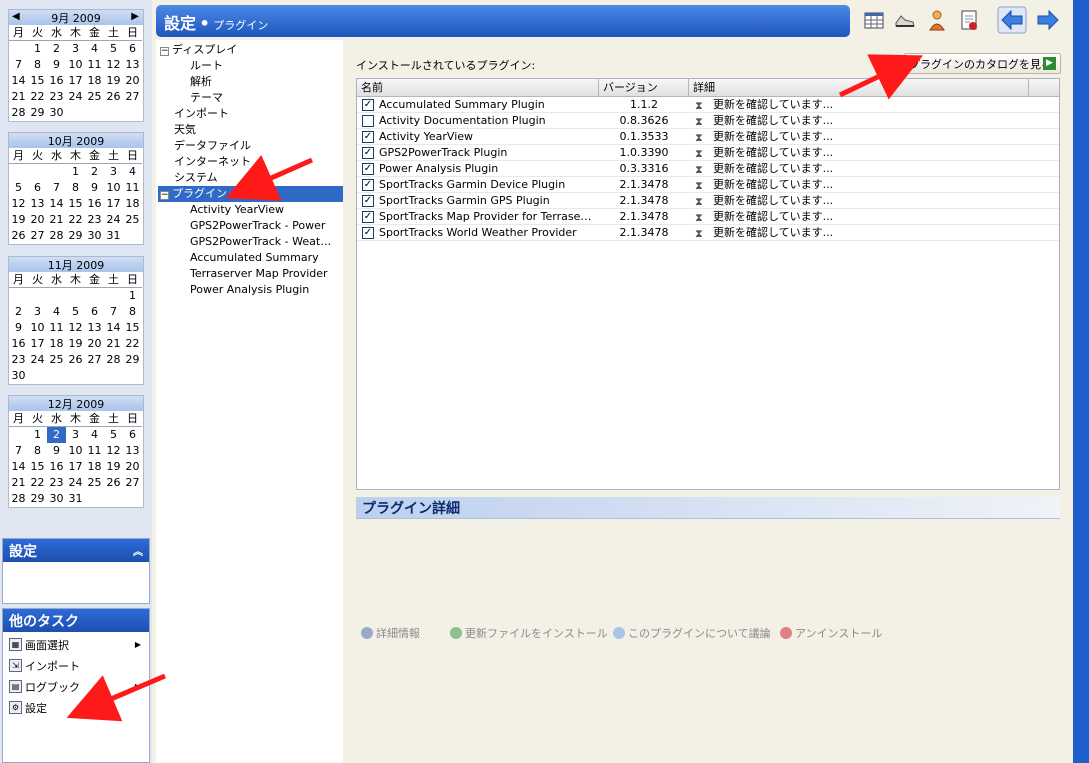 This screenshot has height=763, width=1089. Describe the element at coordinates (76, 665) in the screenshot. I see `task-import: ⇲ インポート` at that location.